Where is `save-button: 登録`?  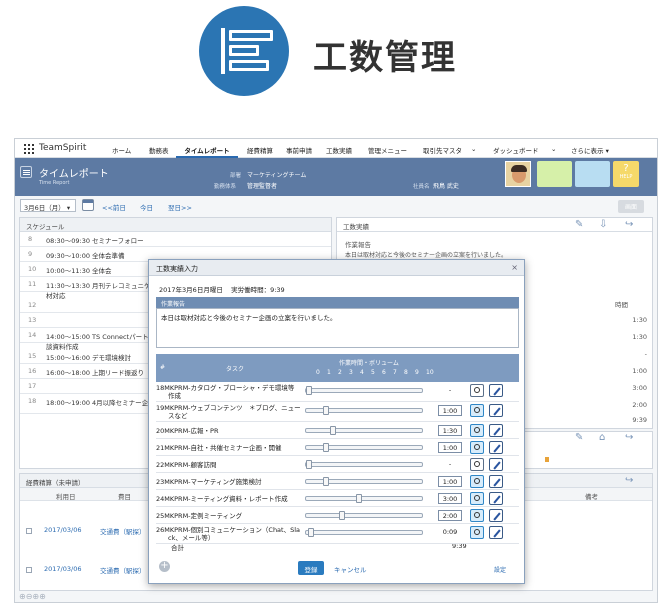
save-button: 登録 is located at coordinates (311, 568).